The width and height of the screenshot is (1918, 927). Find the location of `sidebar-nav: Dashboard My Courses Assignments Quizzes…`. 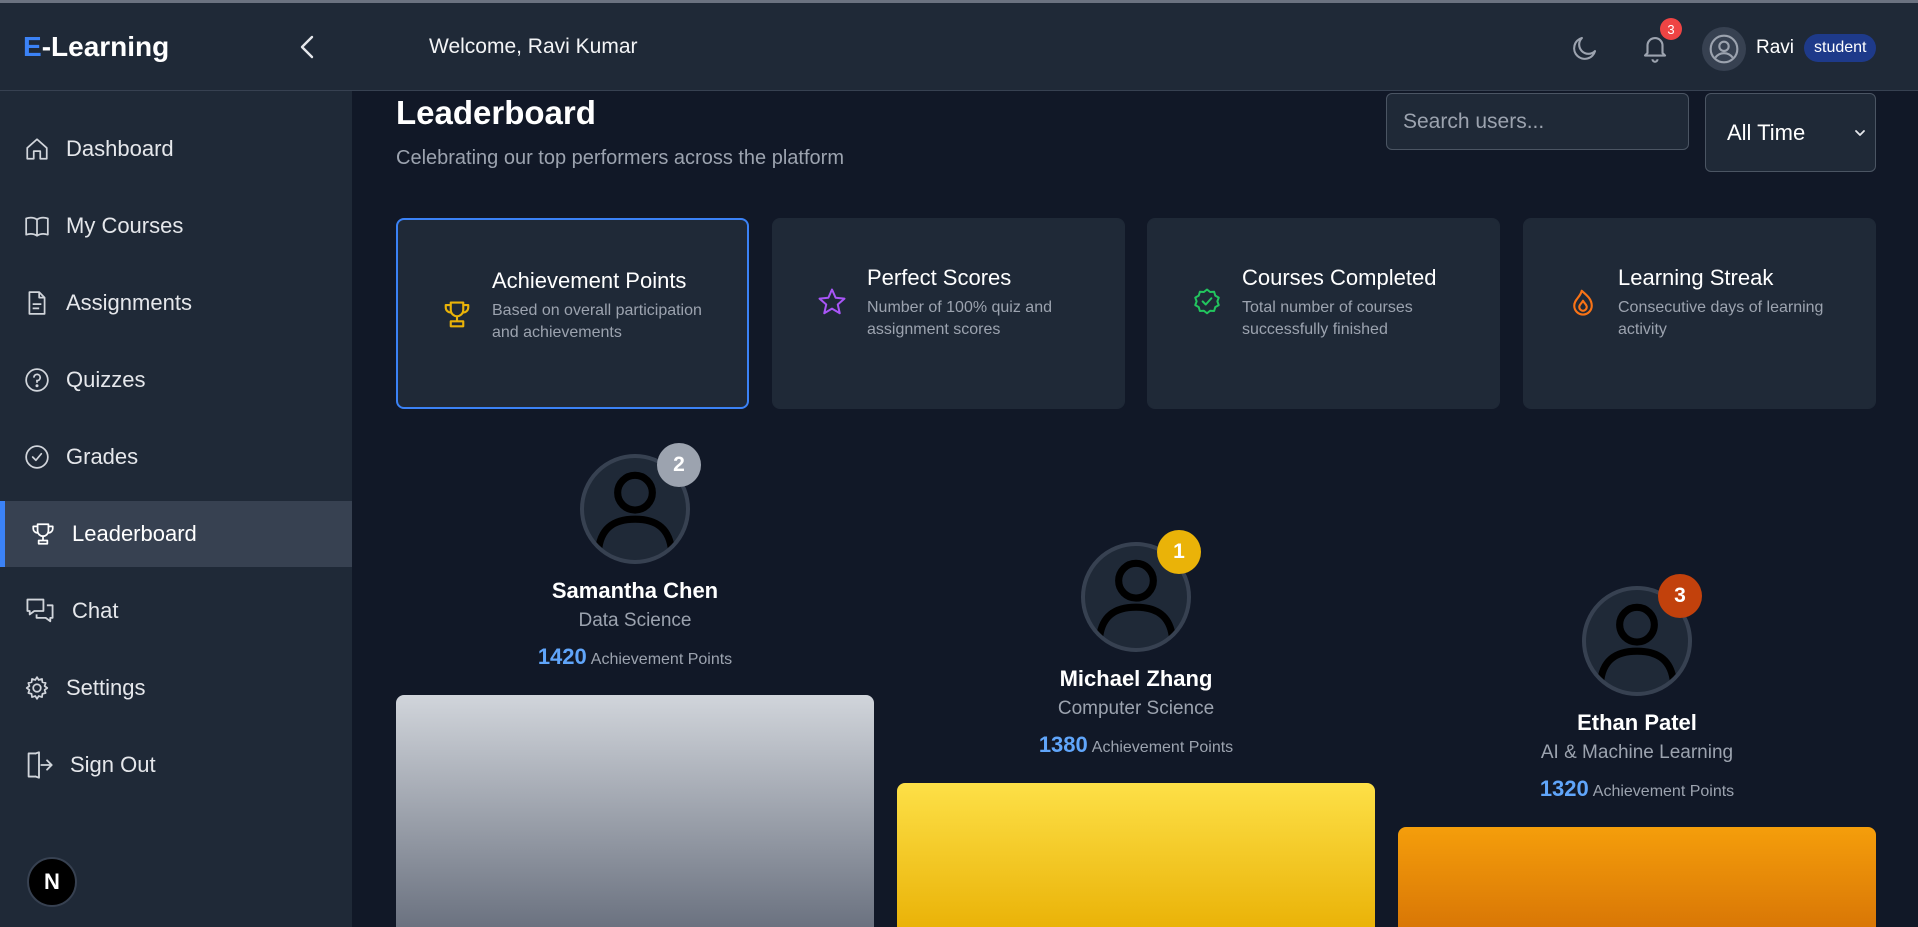

sidebar-nav: Dashboard My Courses Assignments Quizzes… is located at coordinates (176, 462).